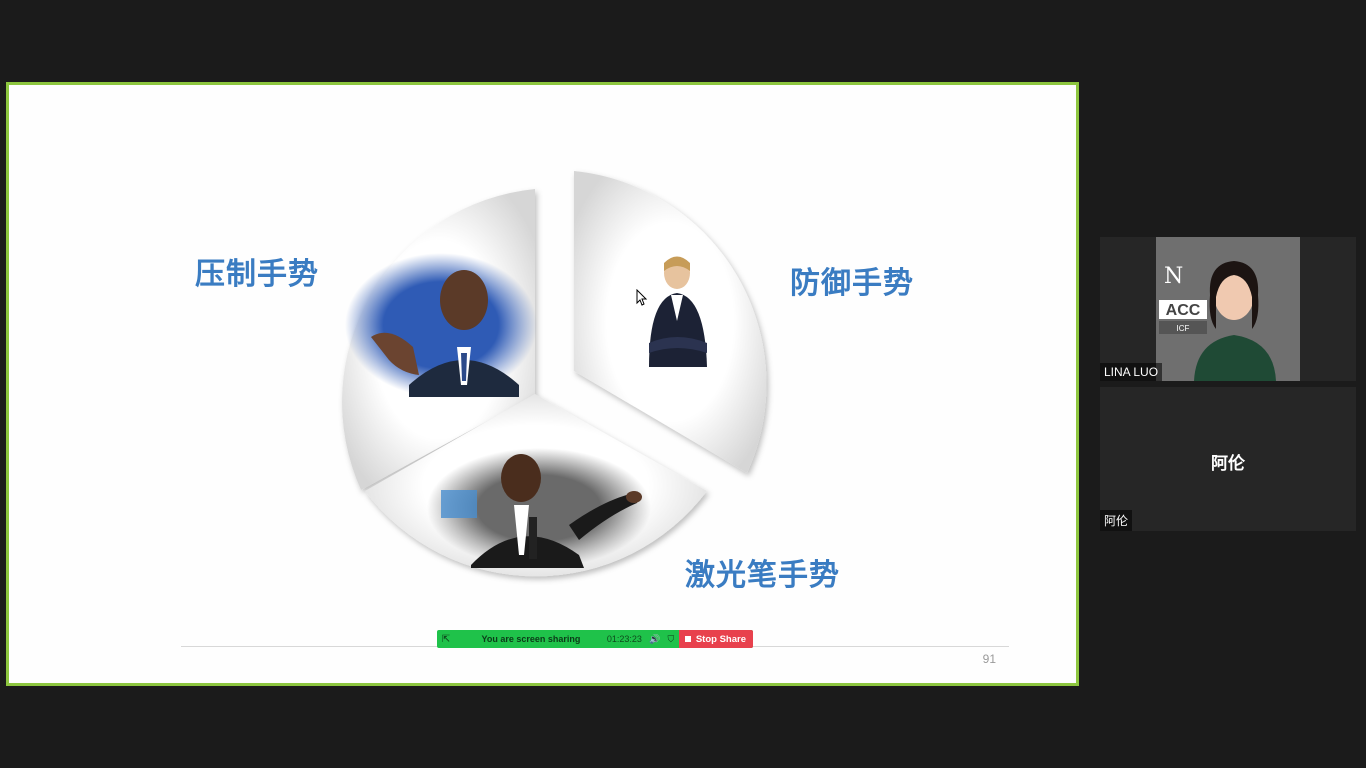 This screenshot has height=768, width=1366. Describe the element at coordinates (441, 325) in the screenshot. I see `photo-suppress` at that location.